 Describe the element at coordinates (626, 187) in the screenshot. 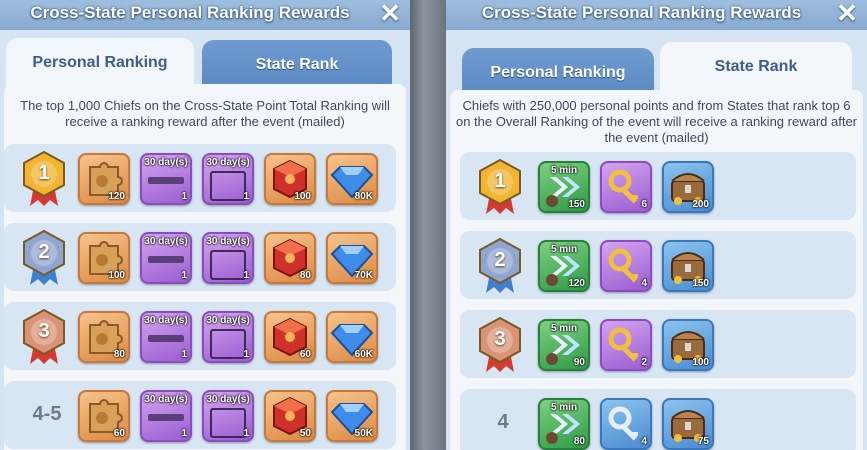

I see `gold-key-reward-item: 6` at that location.